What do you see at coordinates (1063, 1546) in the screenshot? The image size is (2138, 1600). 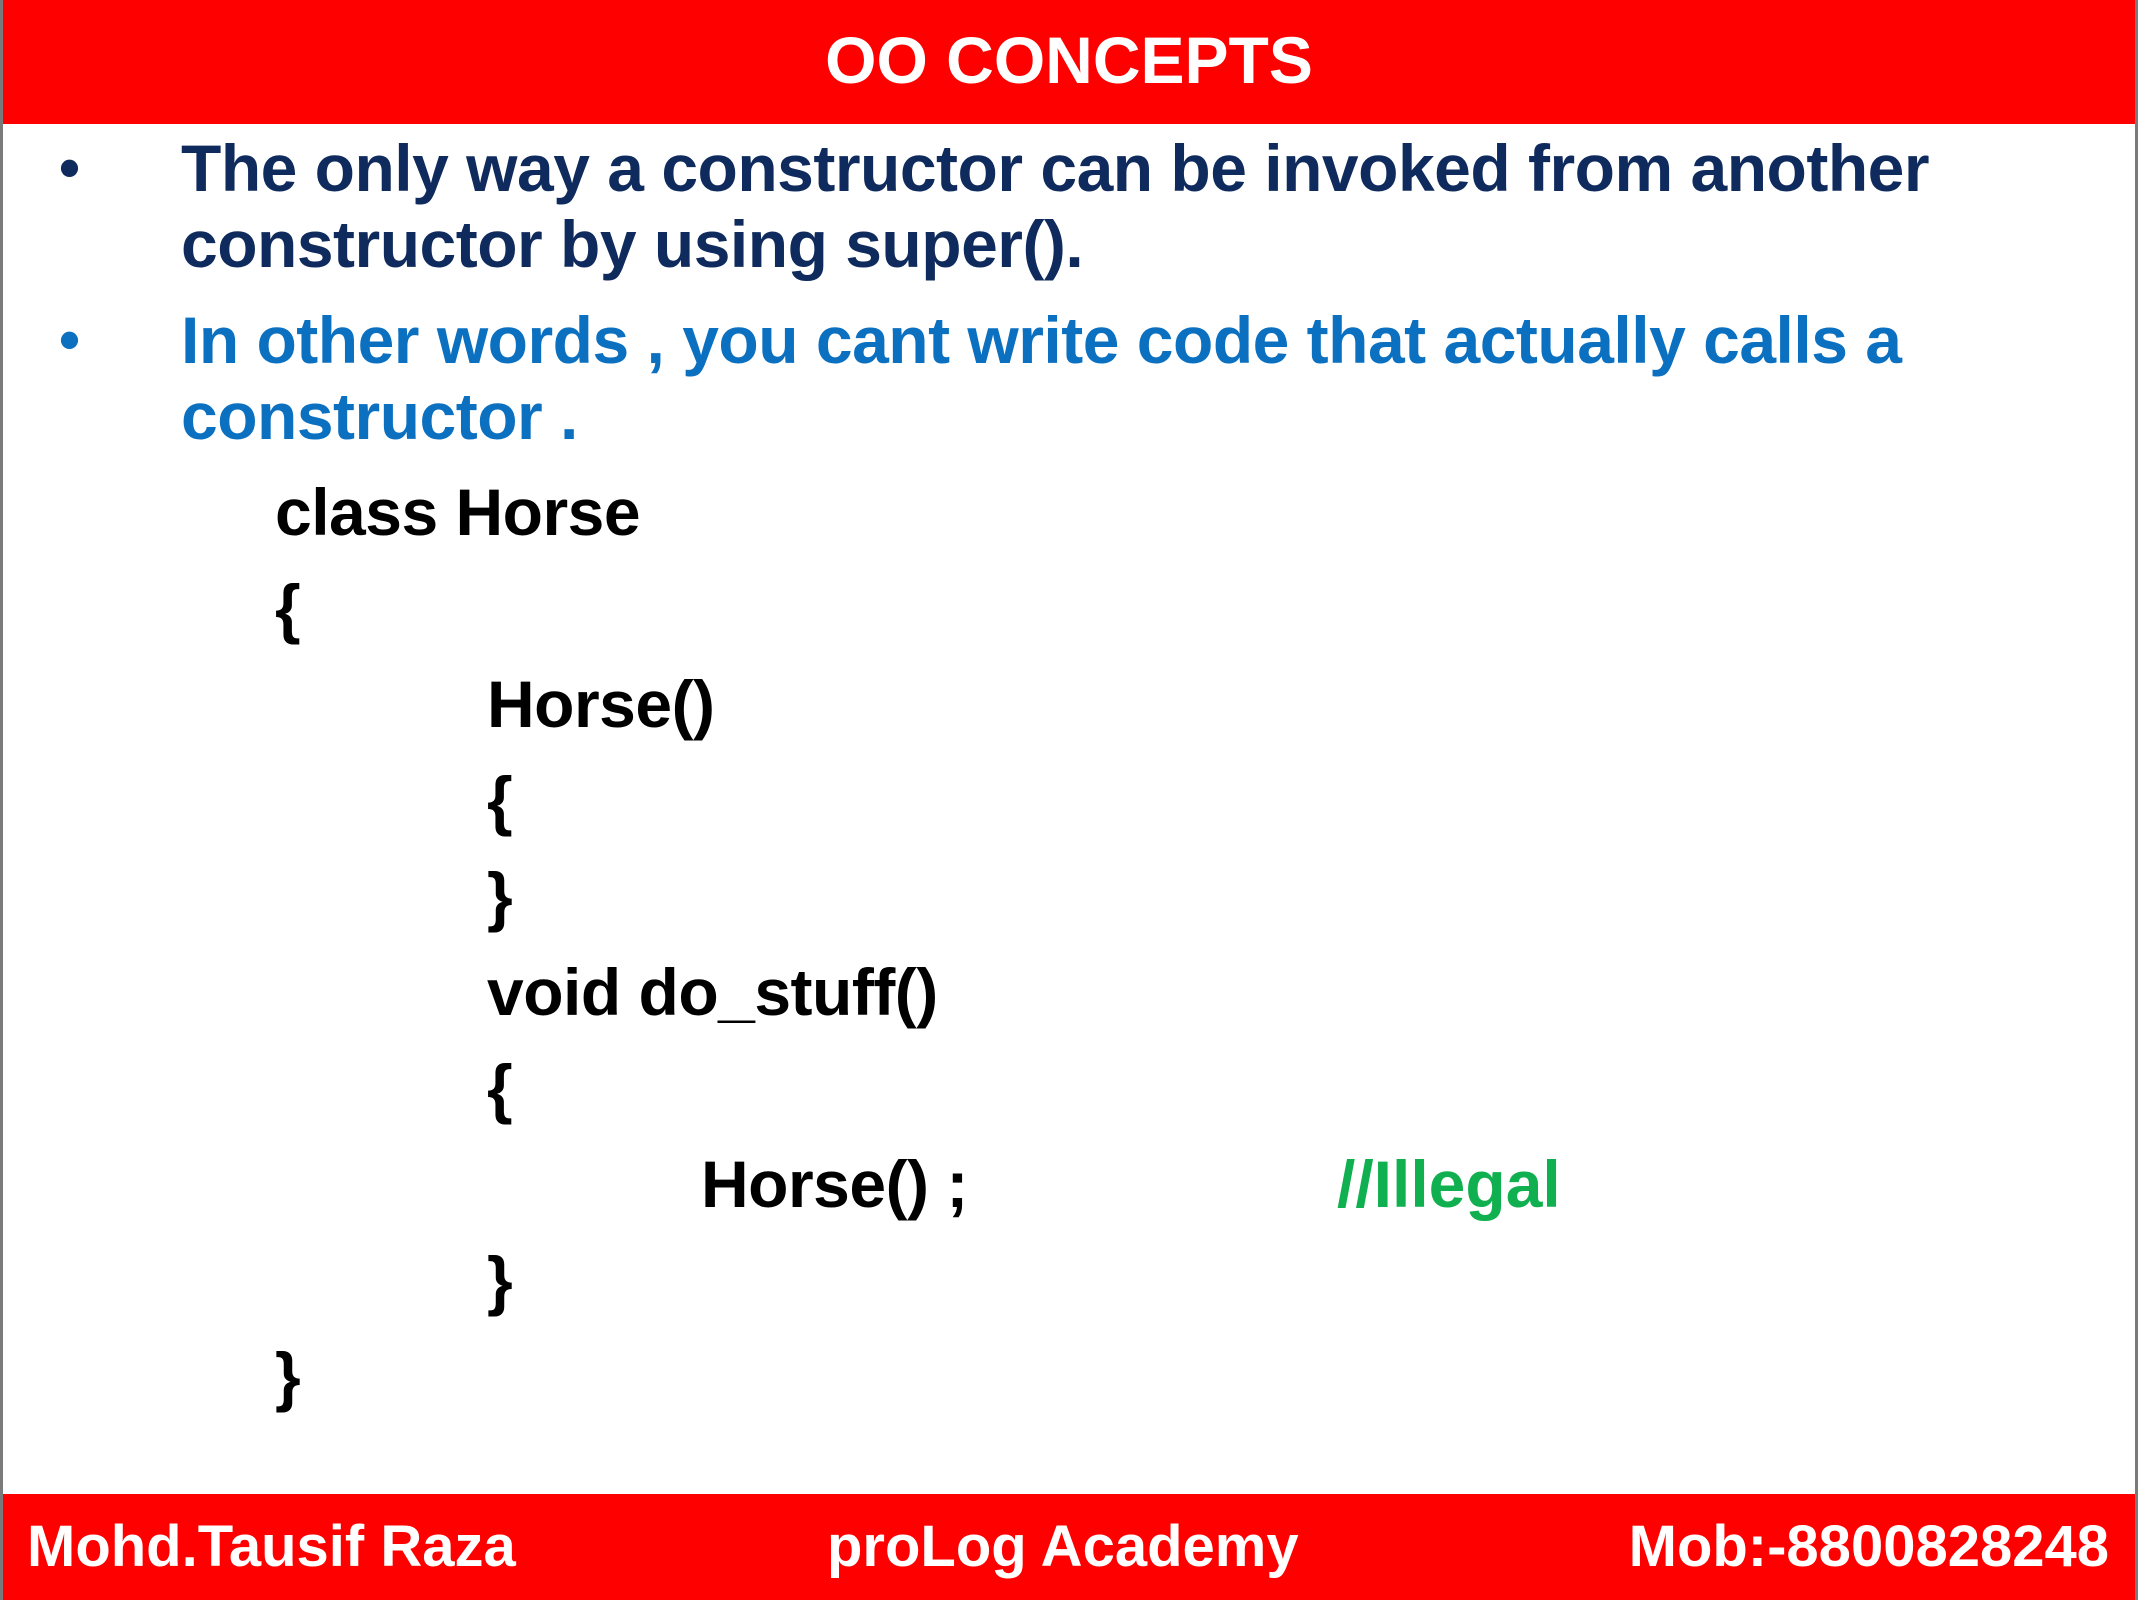 I see `footer-academy: proLog Academy` at bounding box center [1063, 1546].